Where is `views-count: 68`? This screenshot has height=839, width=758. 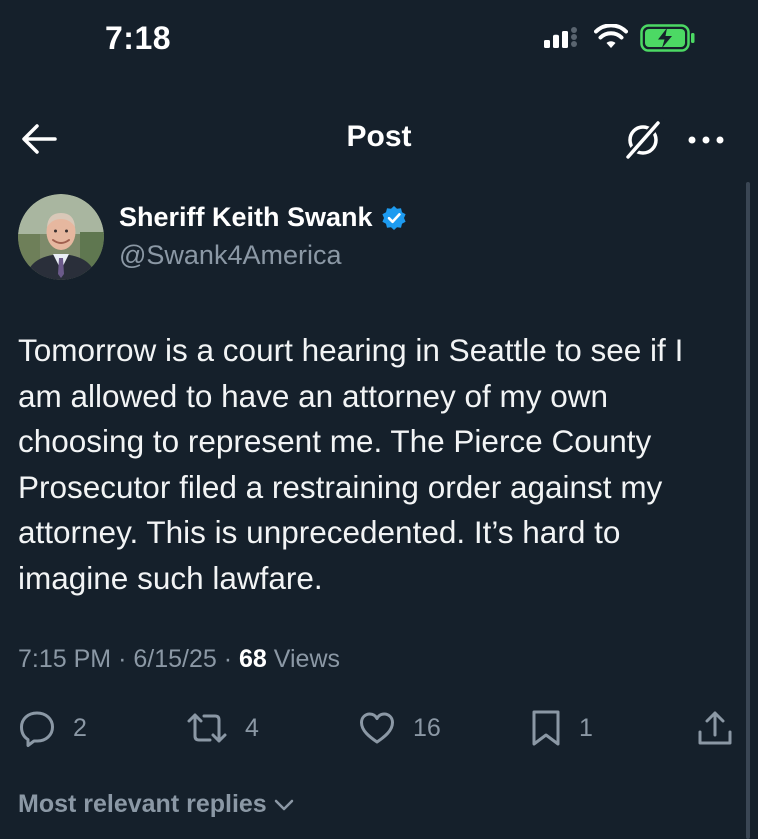
views-count: 68 is located at coordinates (253, 659).